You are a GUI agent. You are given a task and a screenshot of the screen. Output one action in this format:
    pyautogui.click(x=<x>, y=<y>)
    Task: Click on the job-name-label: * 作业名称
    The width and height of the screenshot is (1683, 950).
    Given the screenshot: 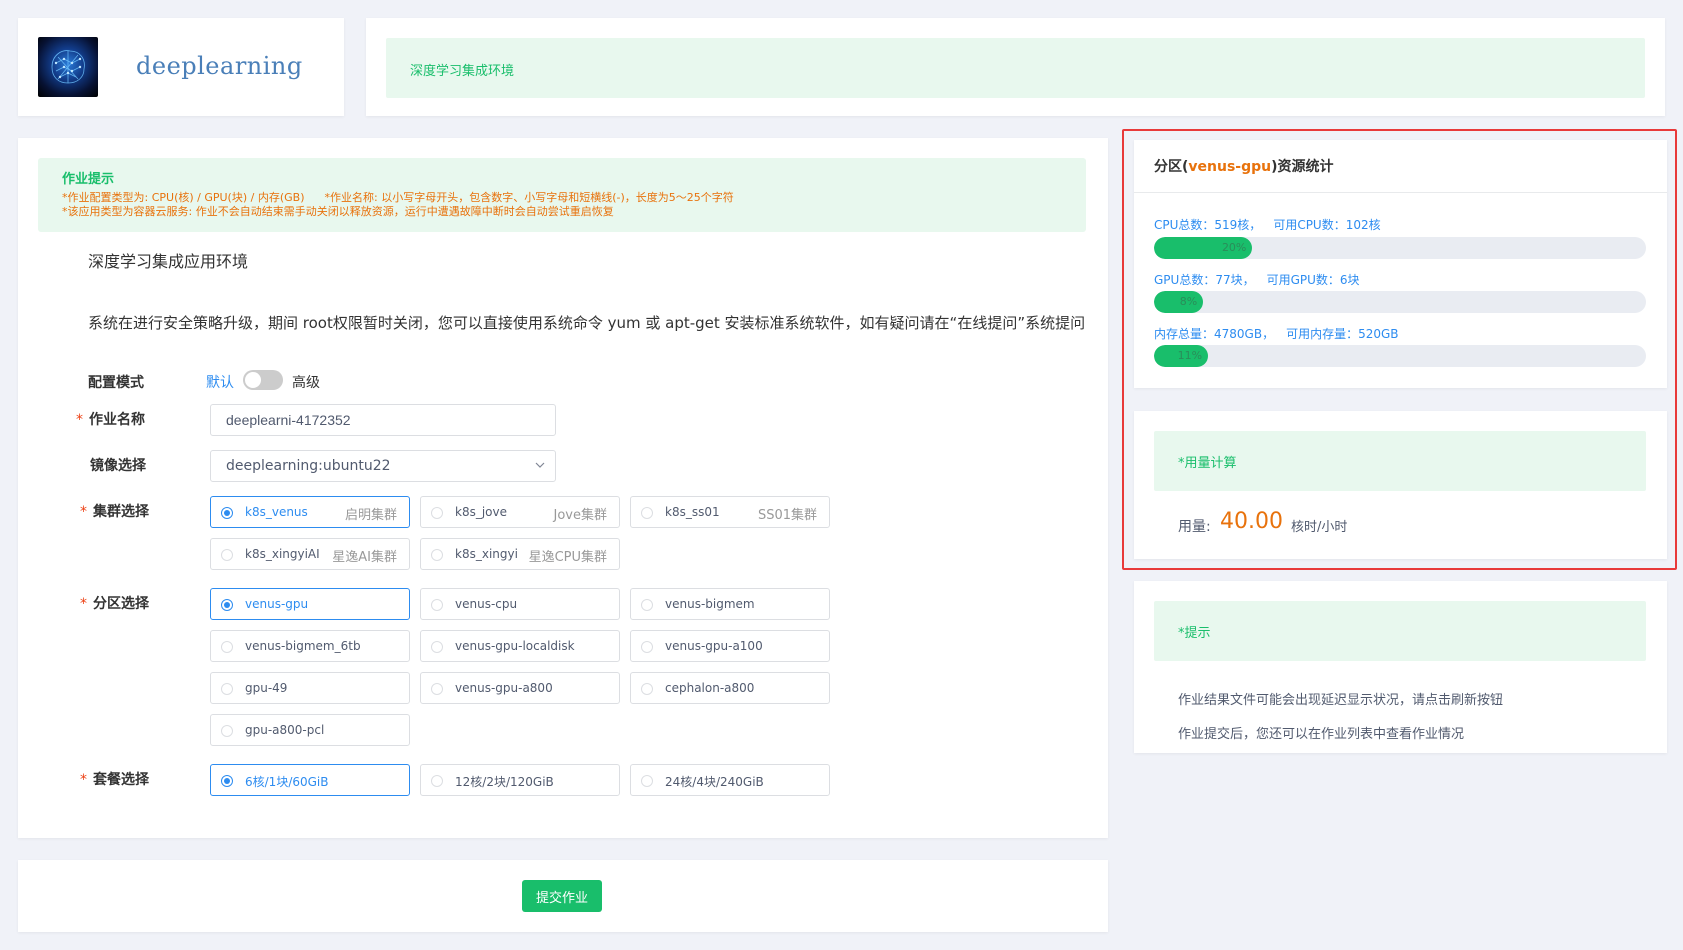 What is the action you would take?
    pyautogui.click(x=110, y=420)
    